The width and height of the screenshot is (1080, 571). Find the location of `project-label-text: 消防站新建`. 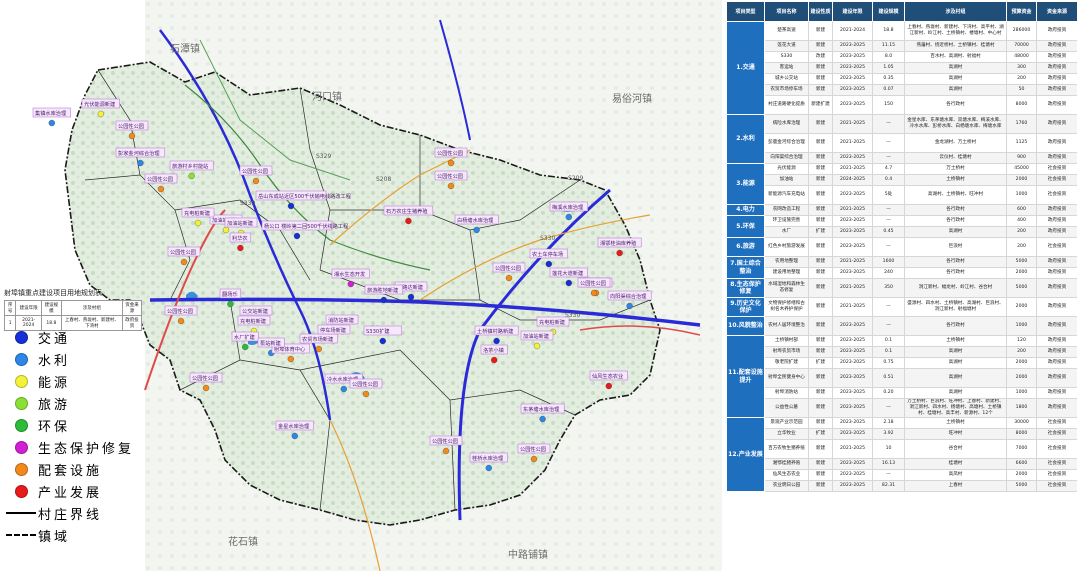

project-label-text: 消防站新建 is located at coordinates (341, 320).